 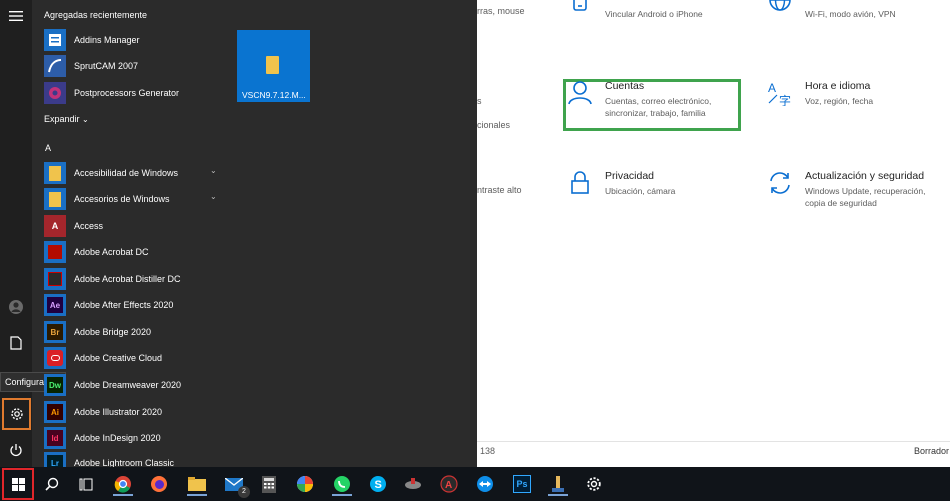 What do you see at coordinates (654, 14) in the screenshot?
I see `settings-item-desc: Vincular Android o iPhone` at bounding box center [654, 14].